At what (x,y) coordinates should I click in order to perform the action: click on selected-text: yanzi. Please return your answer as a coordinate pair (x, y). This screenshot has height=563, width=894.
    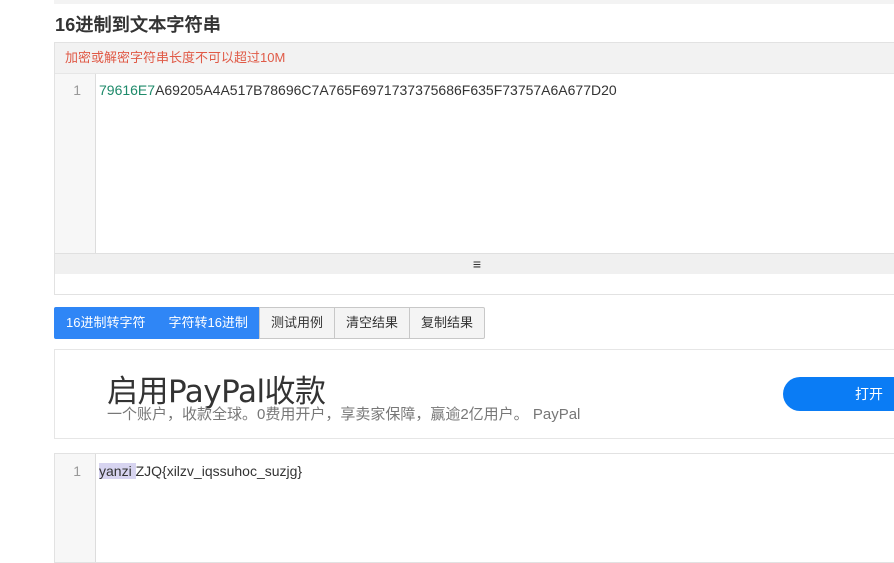
    Looking at the image, I should click on (117, 471).